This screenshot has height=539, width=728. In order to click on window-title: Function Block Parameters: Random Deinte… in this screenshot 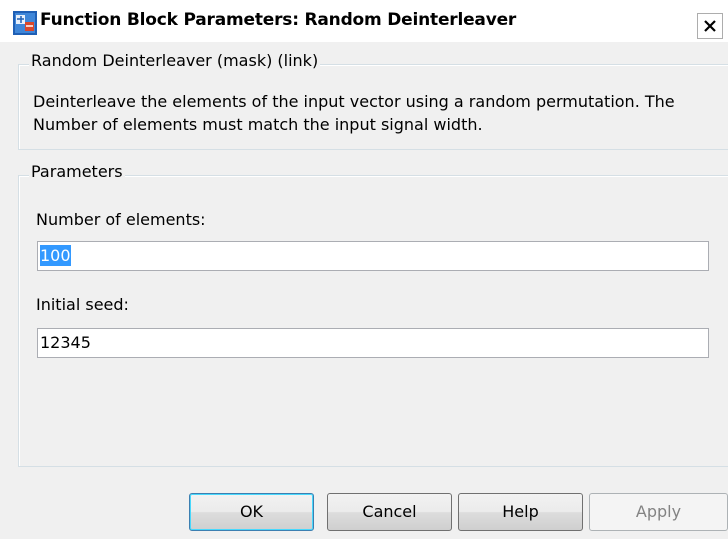, I will do `click(278, 20)`.